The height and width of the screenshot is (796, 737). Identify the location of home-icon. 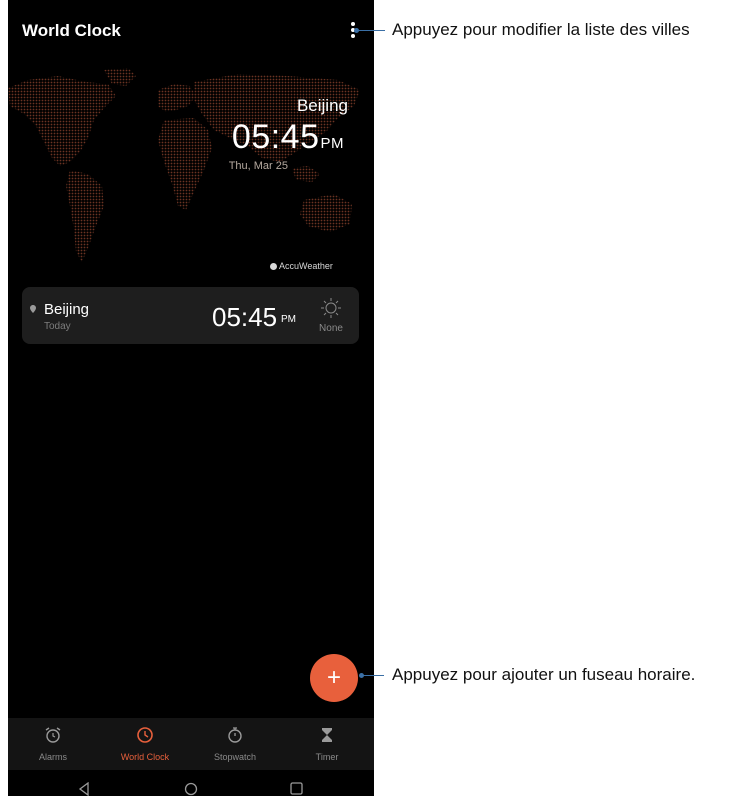
(191, 789).